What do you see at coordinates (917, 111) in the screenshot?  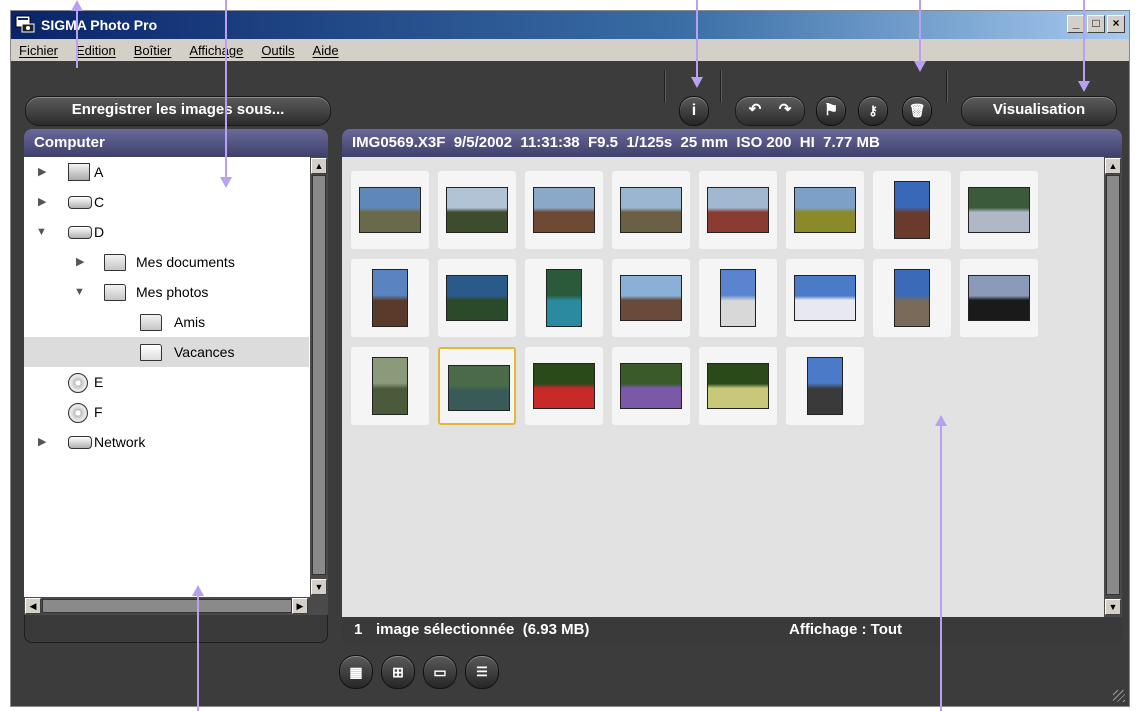 I see `trash-icon: 🗑` at bounding box center [917, 111].